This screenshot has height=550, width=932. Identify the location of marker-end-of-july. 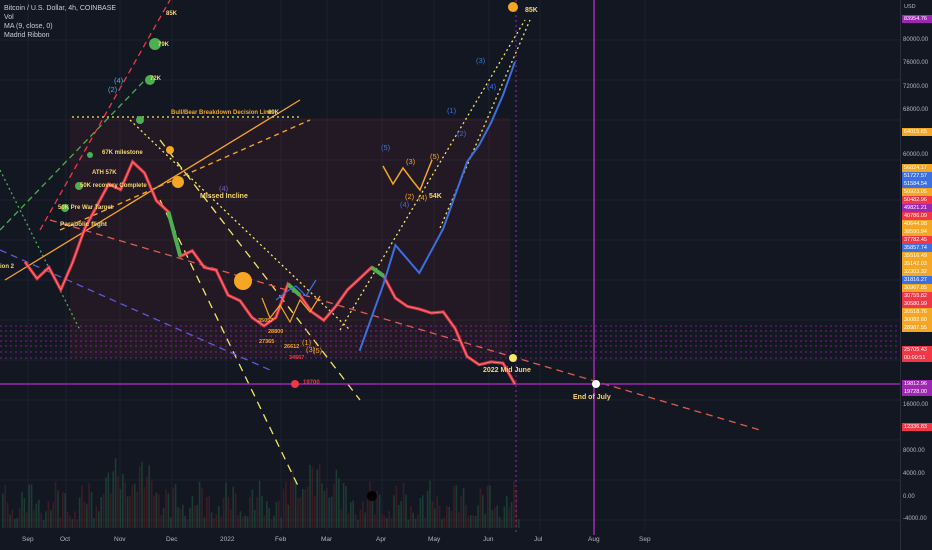
(596, 384).